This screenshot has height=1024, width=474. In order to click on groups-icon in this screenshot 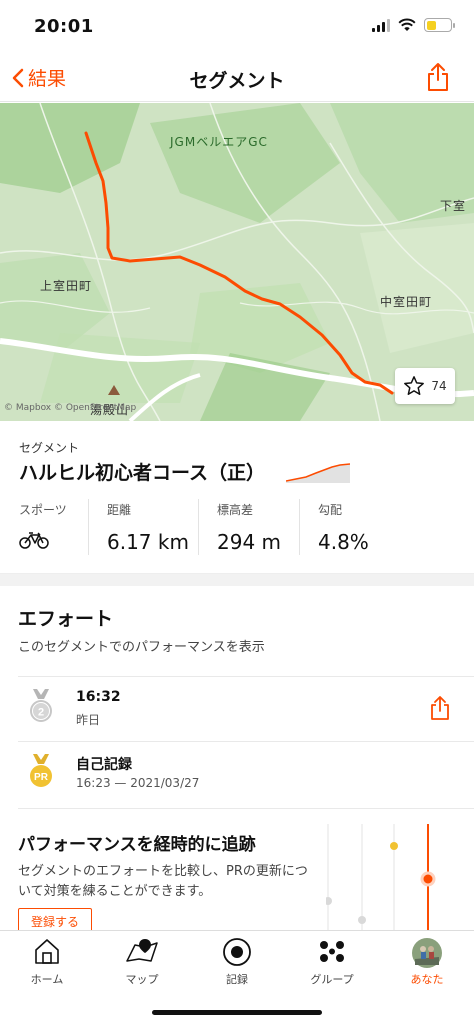, I will do `click(332, 951)`.